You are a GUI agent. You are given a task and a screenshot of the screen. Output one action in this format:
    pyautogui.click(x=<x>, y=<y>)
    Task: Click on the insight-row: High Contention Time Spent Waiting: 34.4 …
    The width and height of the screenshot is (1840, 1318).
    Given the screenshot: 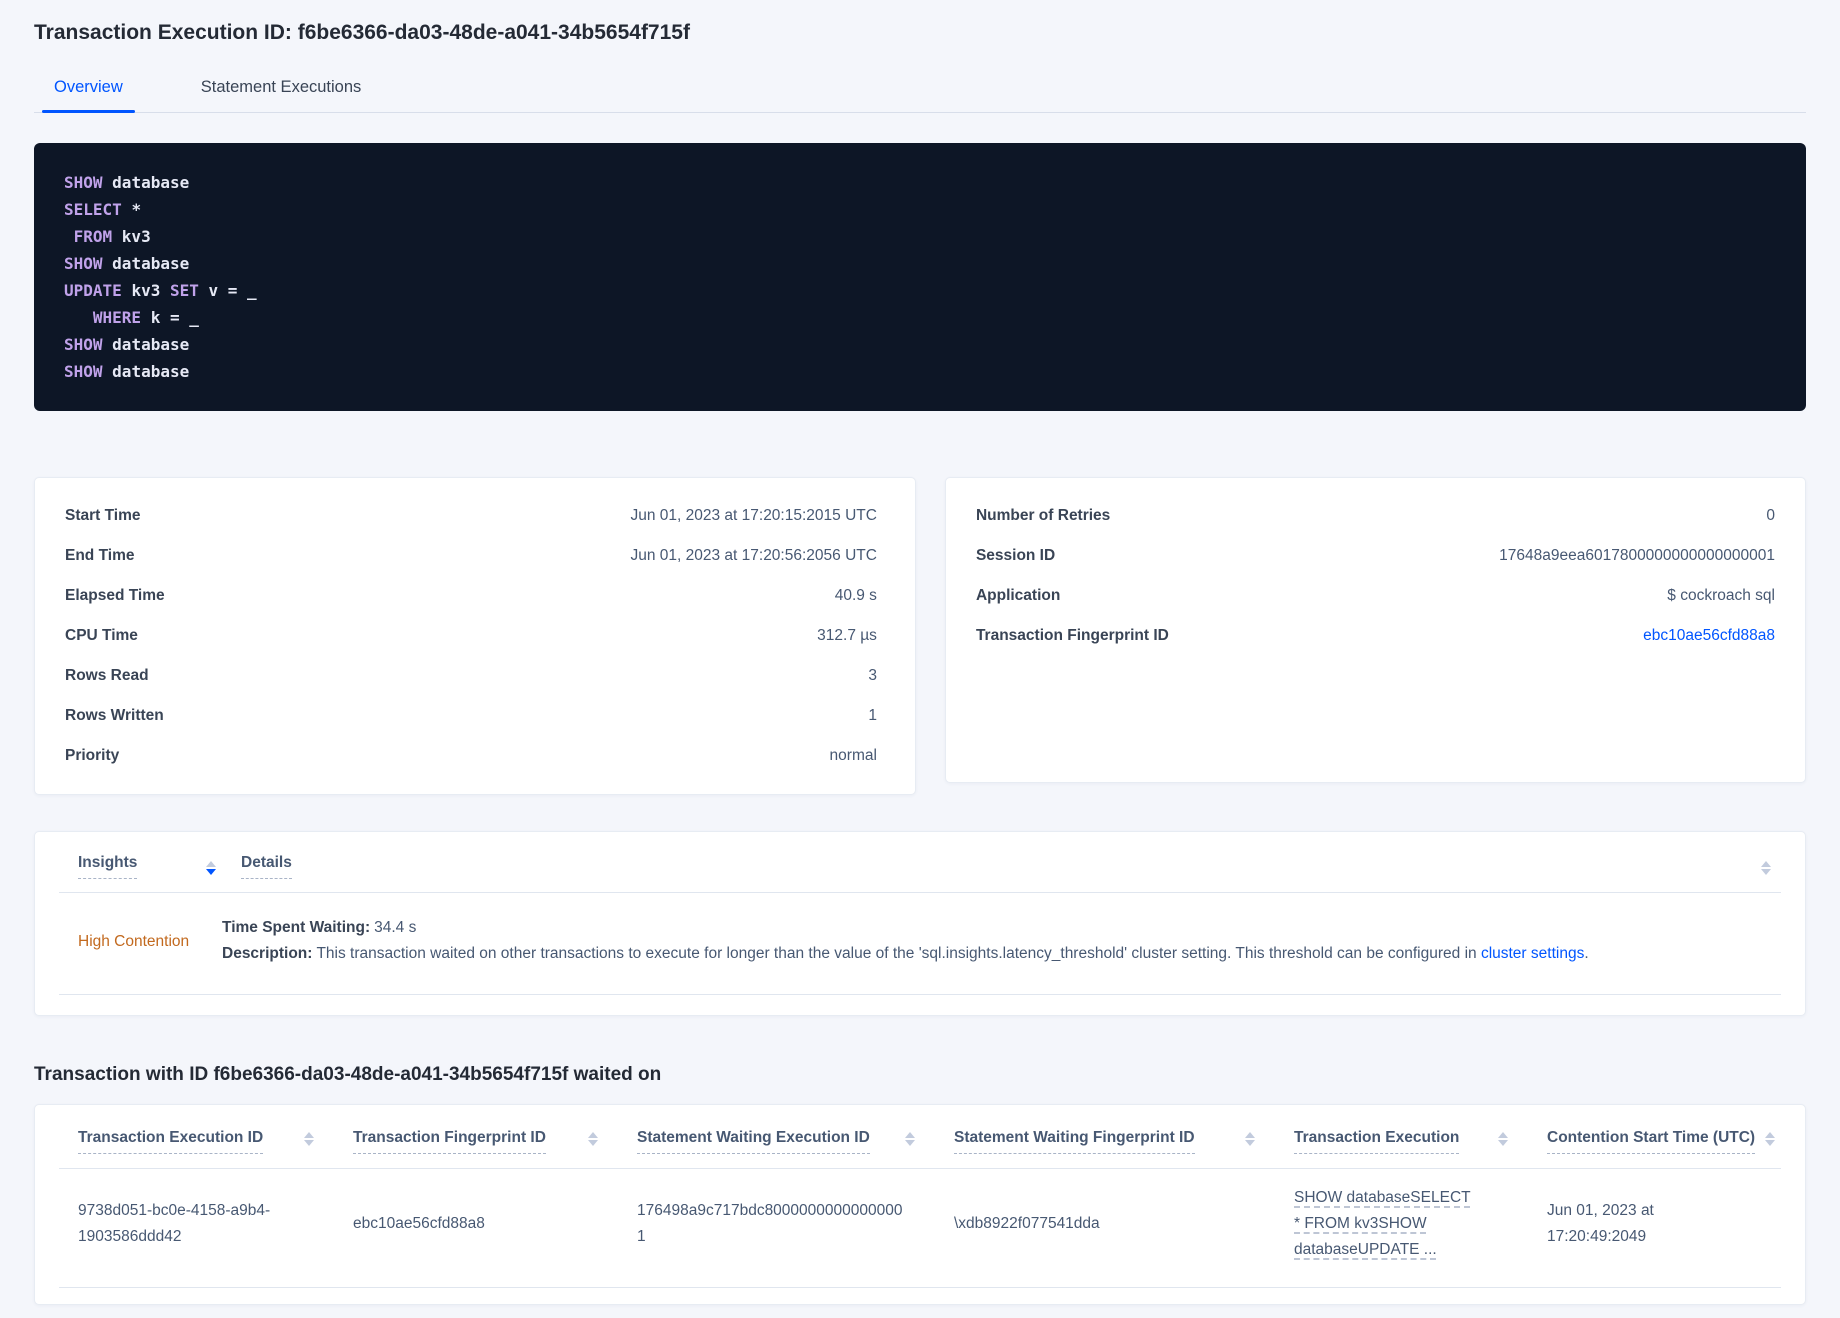 What is the action you would take?
    pyautogui.click(x=920, y=944)
    